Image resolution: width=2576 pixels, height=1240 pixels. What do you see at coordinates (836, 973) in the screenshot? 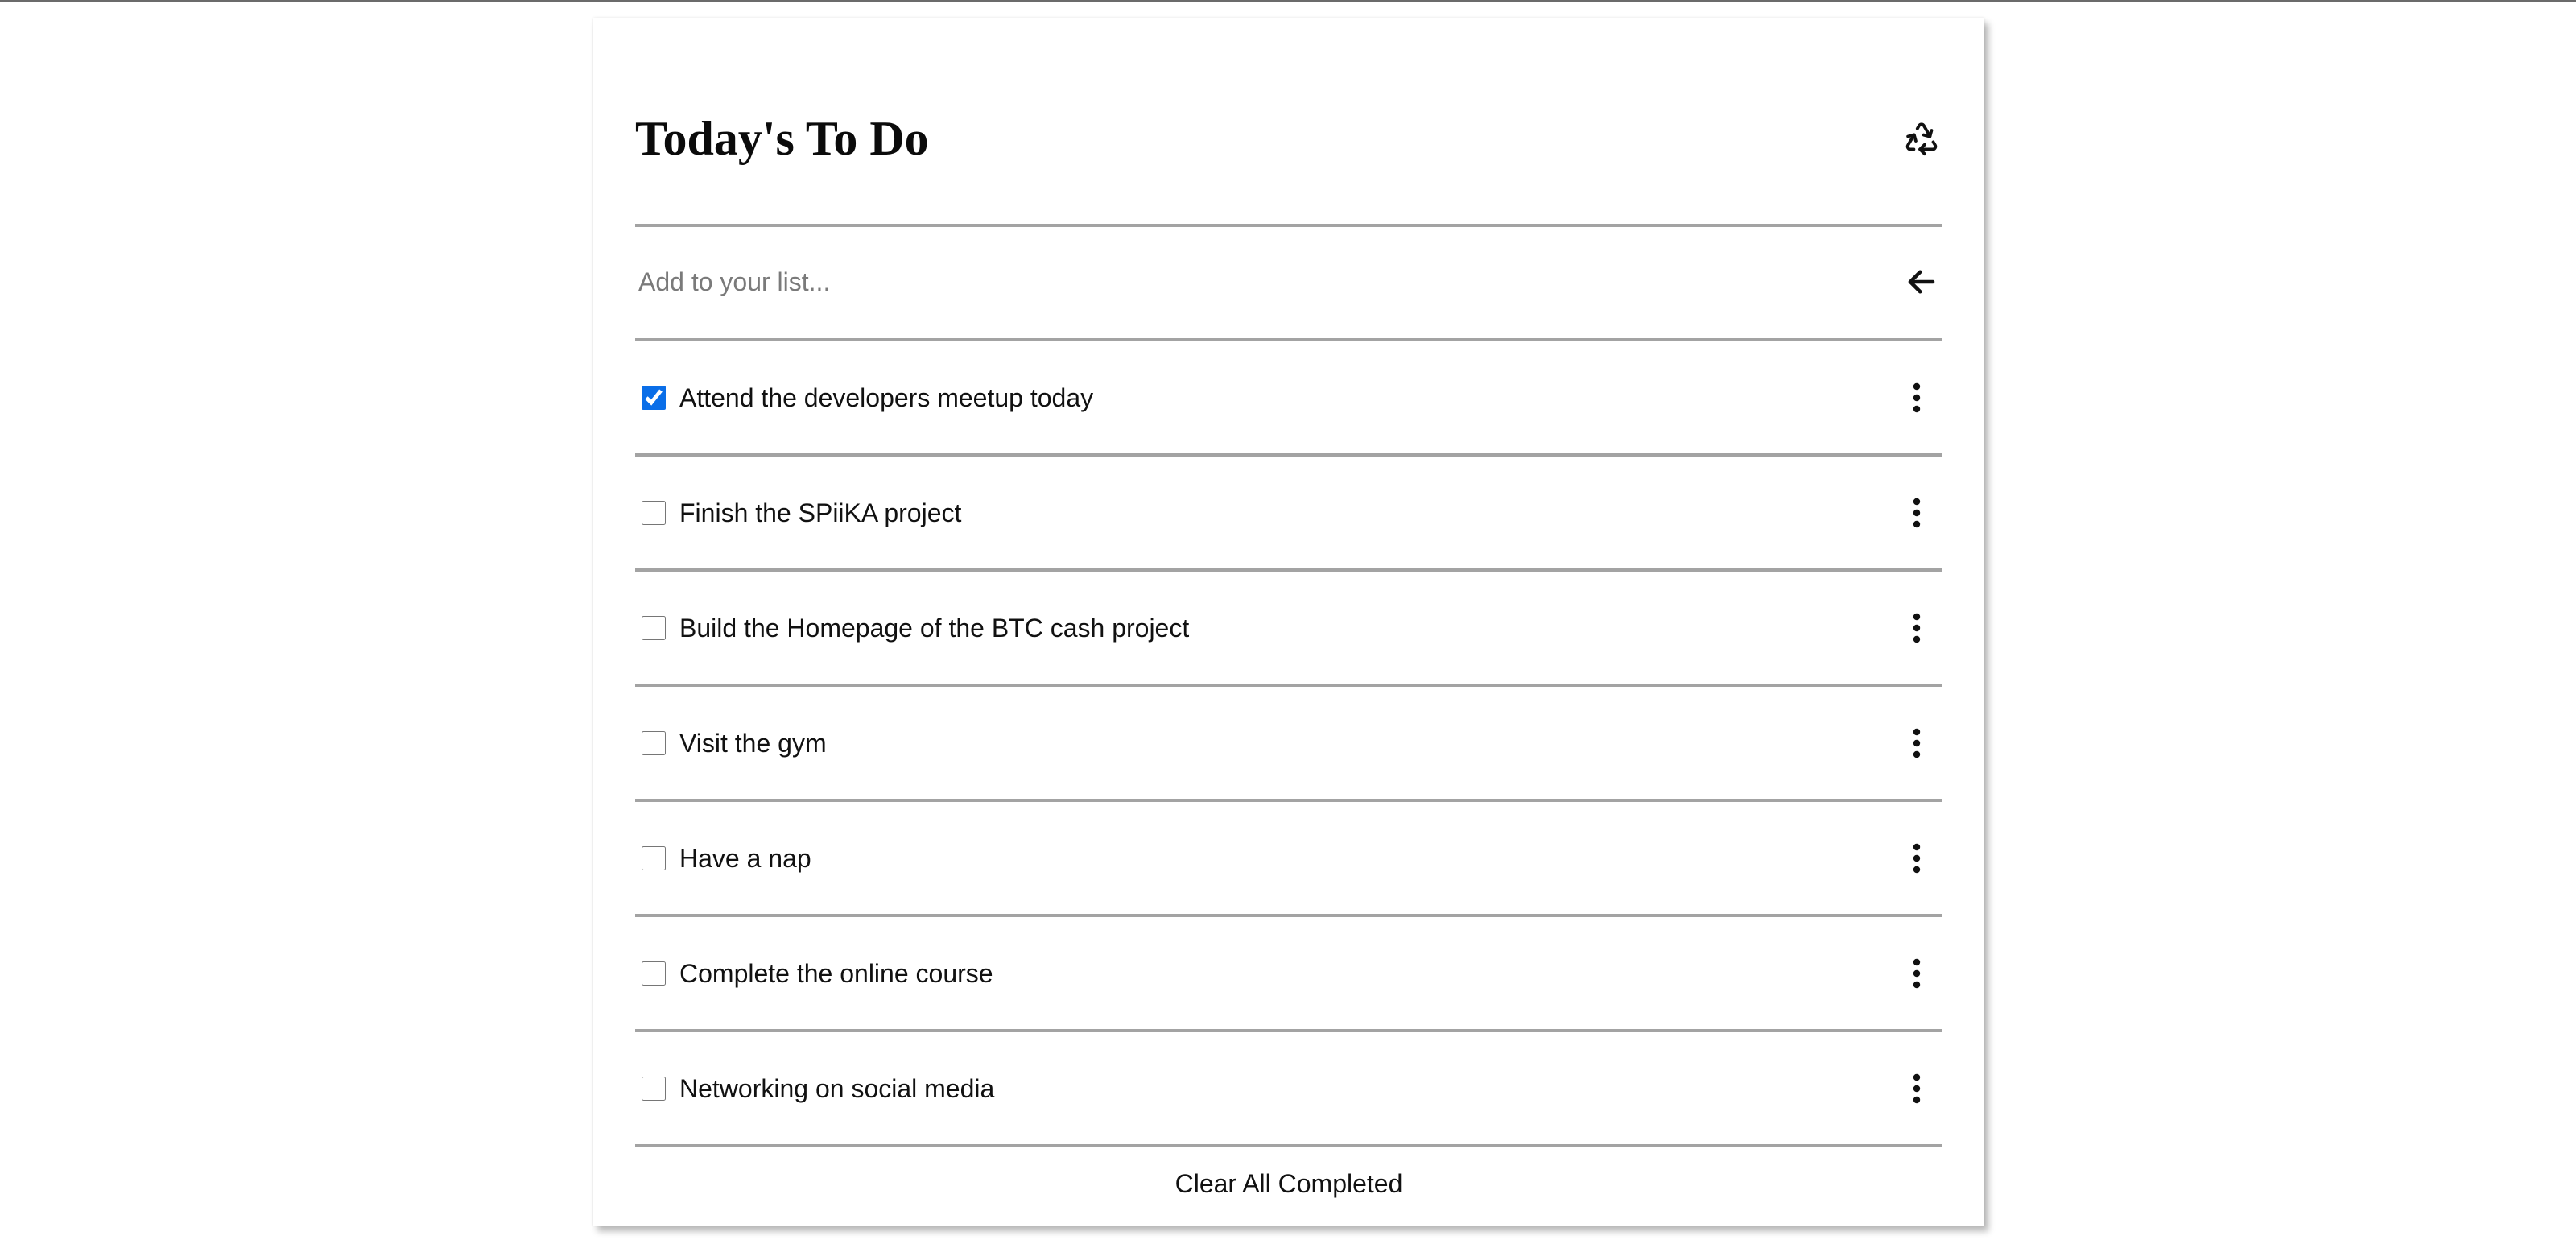
I see `task-label: Complete the online course` at bounding box center [836, 973].